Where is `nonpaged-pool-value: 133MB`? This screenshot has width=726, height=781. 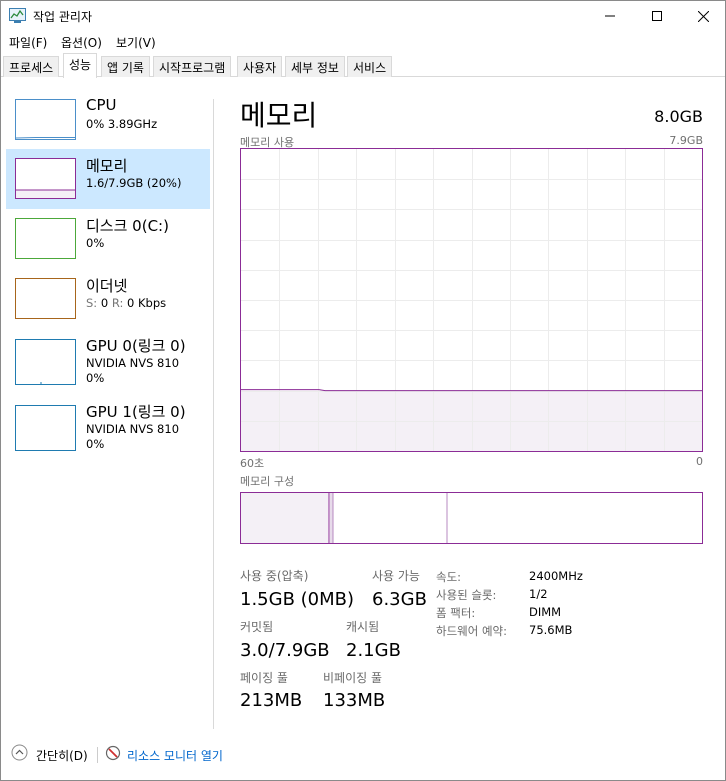
nonpaged-pool-value: 133MB is located at coordinates (354, 700).